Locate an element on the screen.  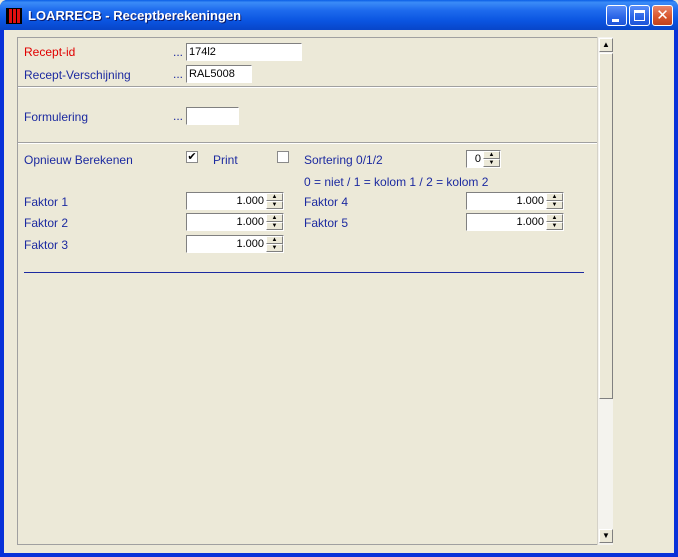
faktor-1-spinner: 1.000 ▲ ▼ is located at coordinates (235, 201).